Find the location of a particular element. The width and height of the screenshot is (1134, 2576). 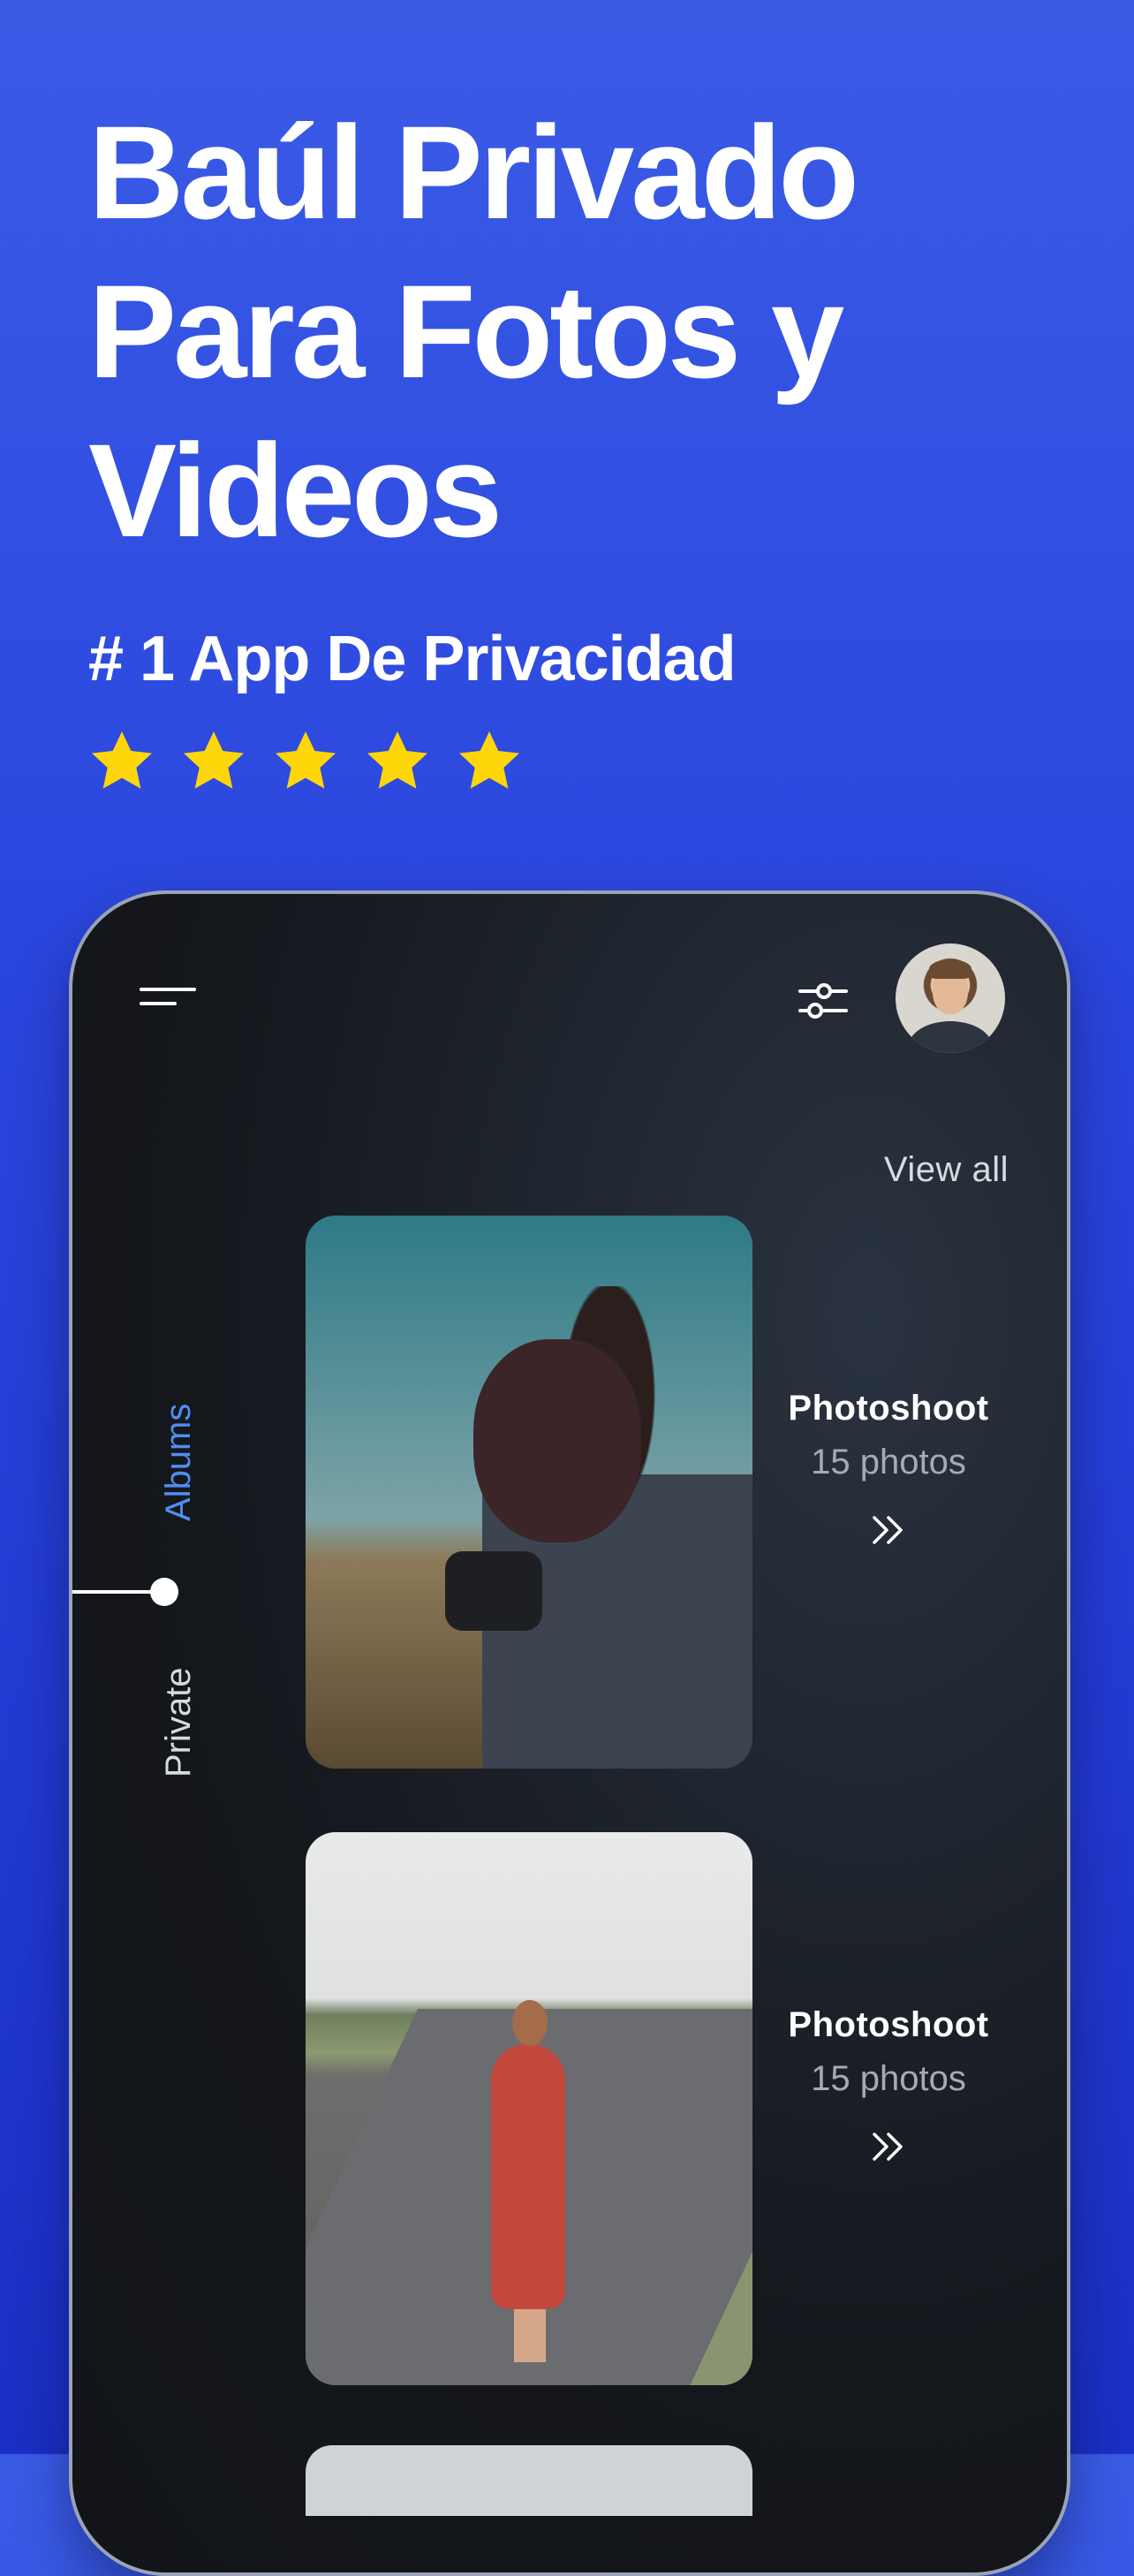

photo-person is located at coordinates (527, 2177).